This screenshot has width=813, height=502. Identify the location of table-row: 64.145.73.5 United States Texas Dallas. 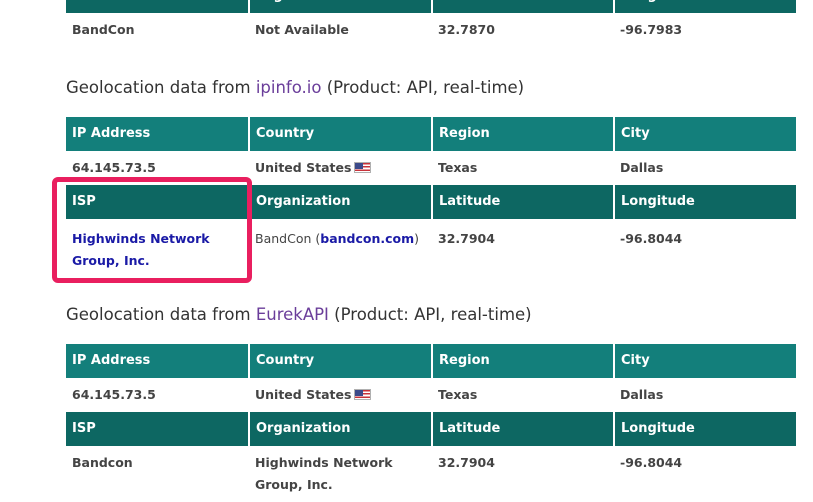
(431, 395).